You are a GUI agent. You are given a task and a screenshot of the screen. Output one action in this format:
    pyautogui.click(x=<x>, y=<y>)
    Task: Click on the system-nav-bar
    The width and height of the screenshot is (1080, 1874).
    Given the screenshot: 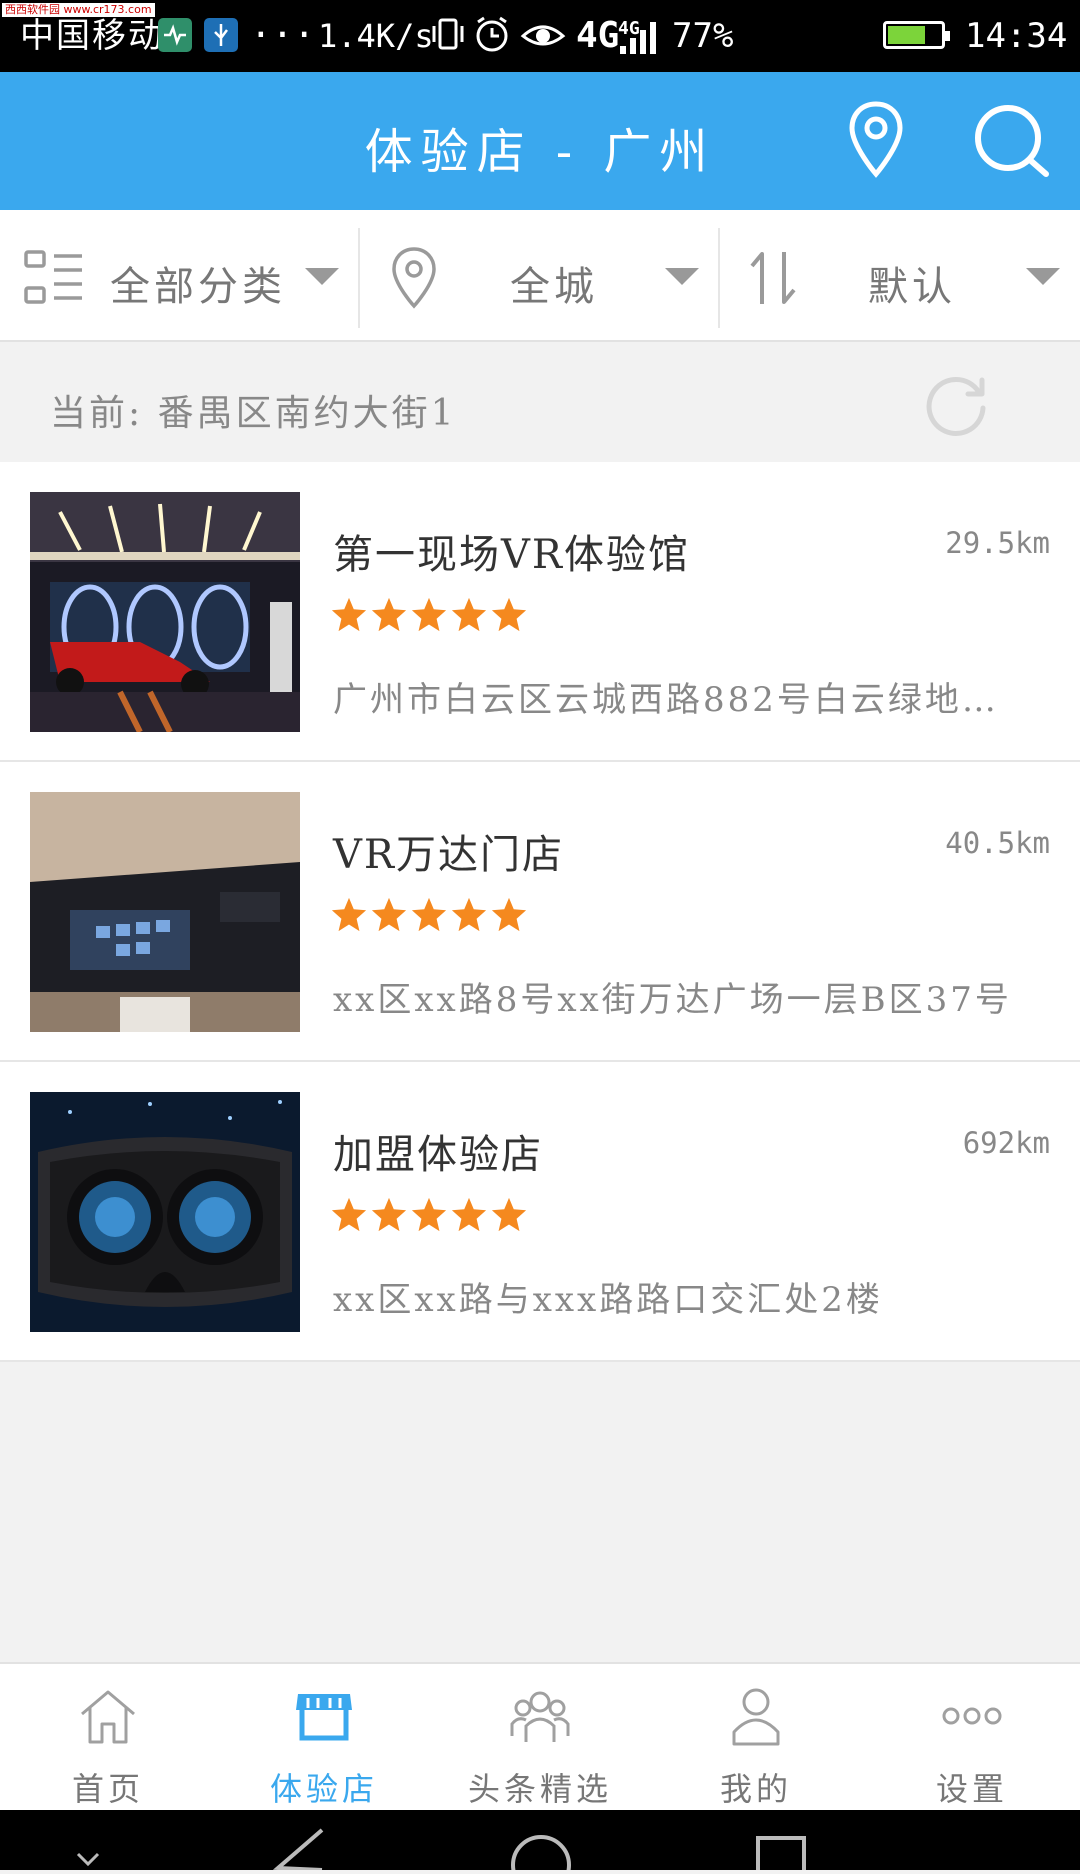 What is the action you would take?
    pyautogui.click(x=540, y=1842)
    